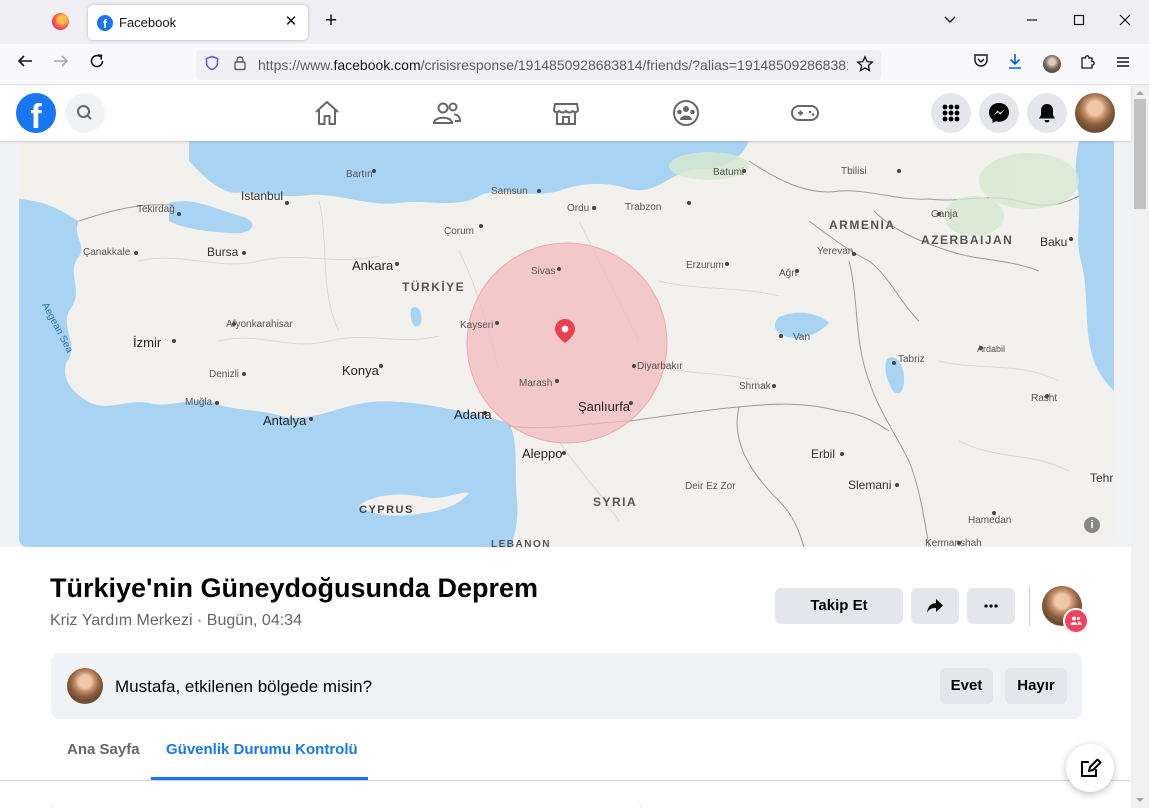  I want to click on active-tab-indicator, so click(259, 778).